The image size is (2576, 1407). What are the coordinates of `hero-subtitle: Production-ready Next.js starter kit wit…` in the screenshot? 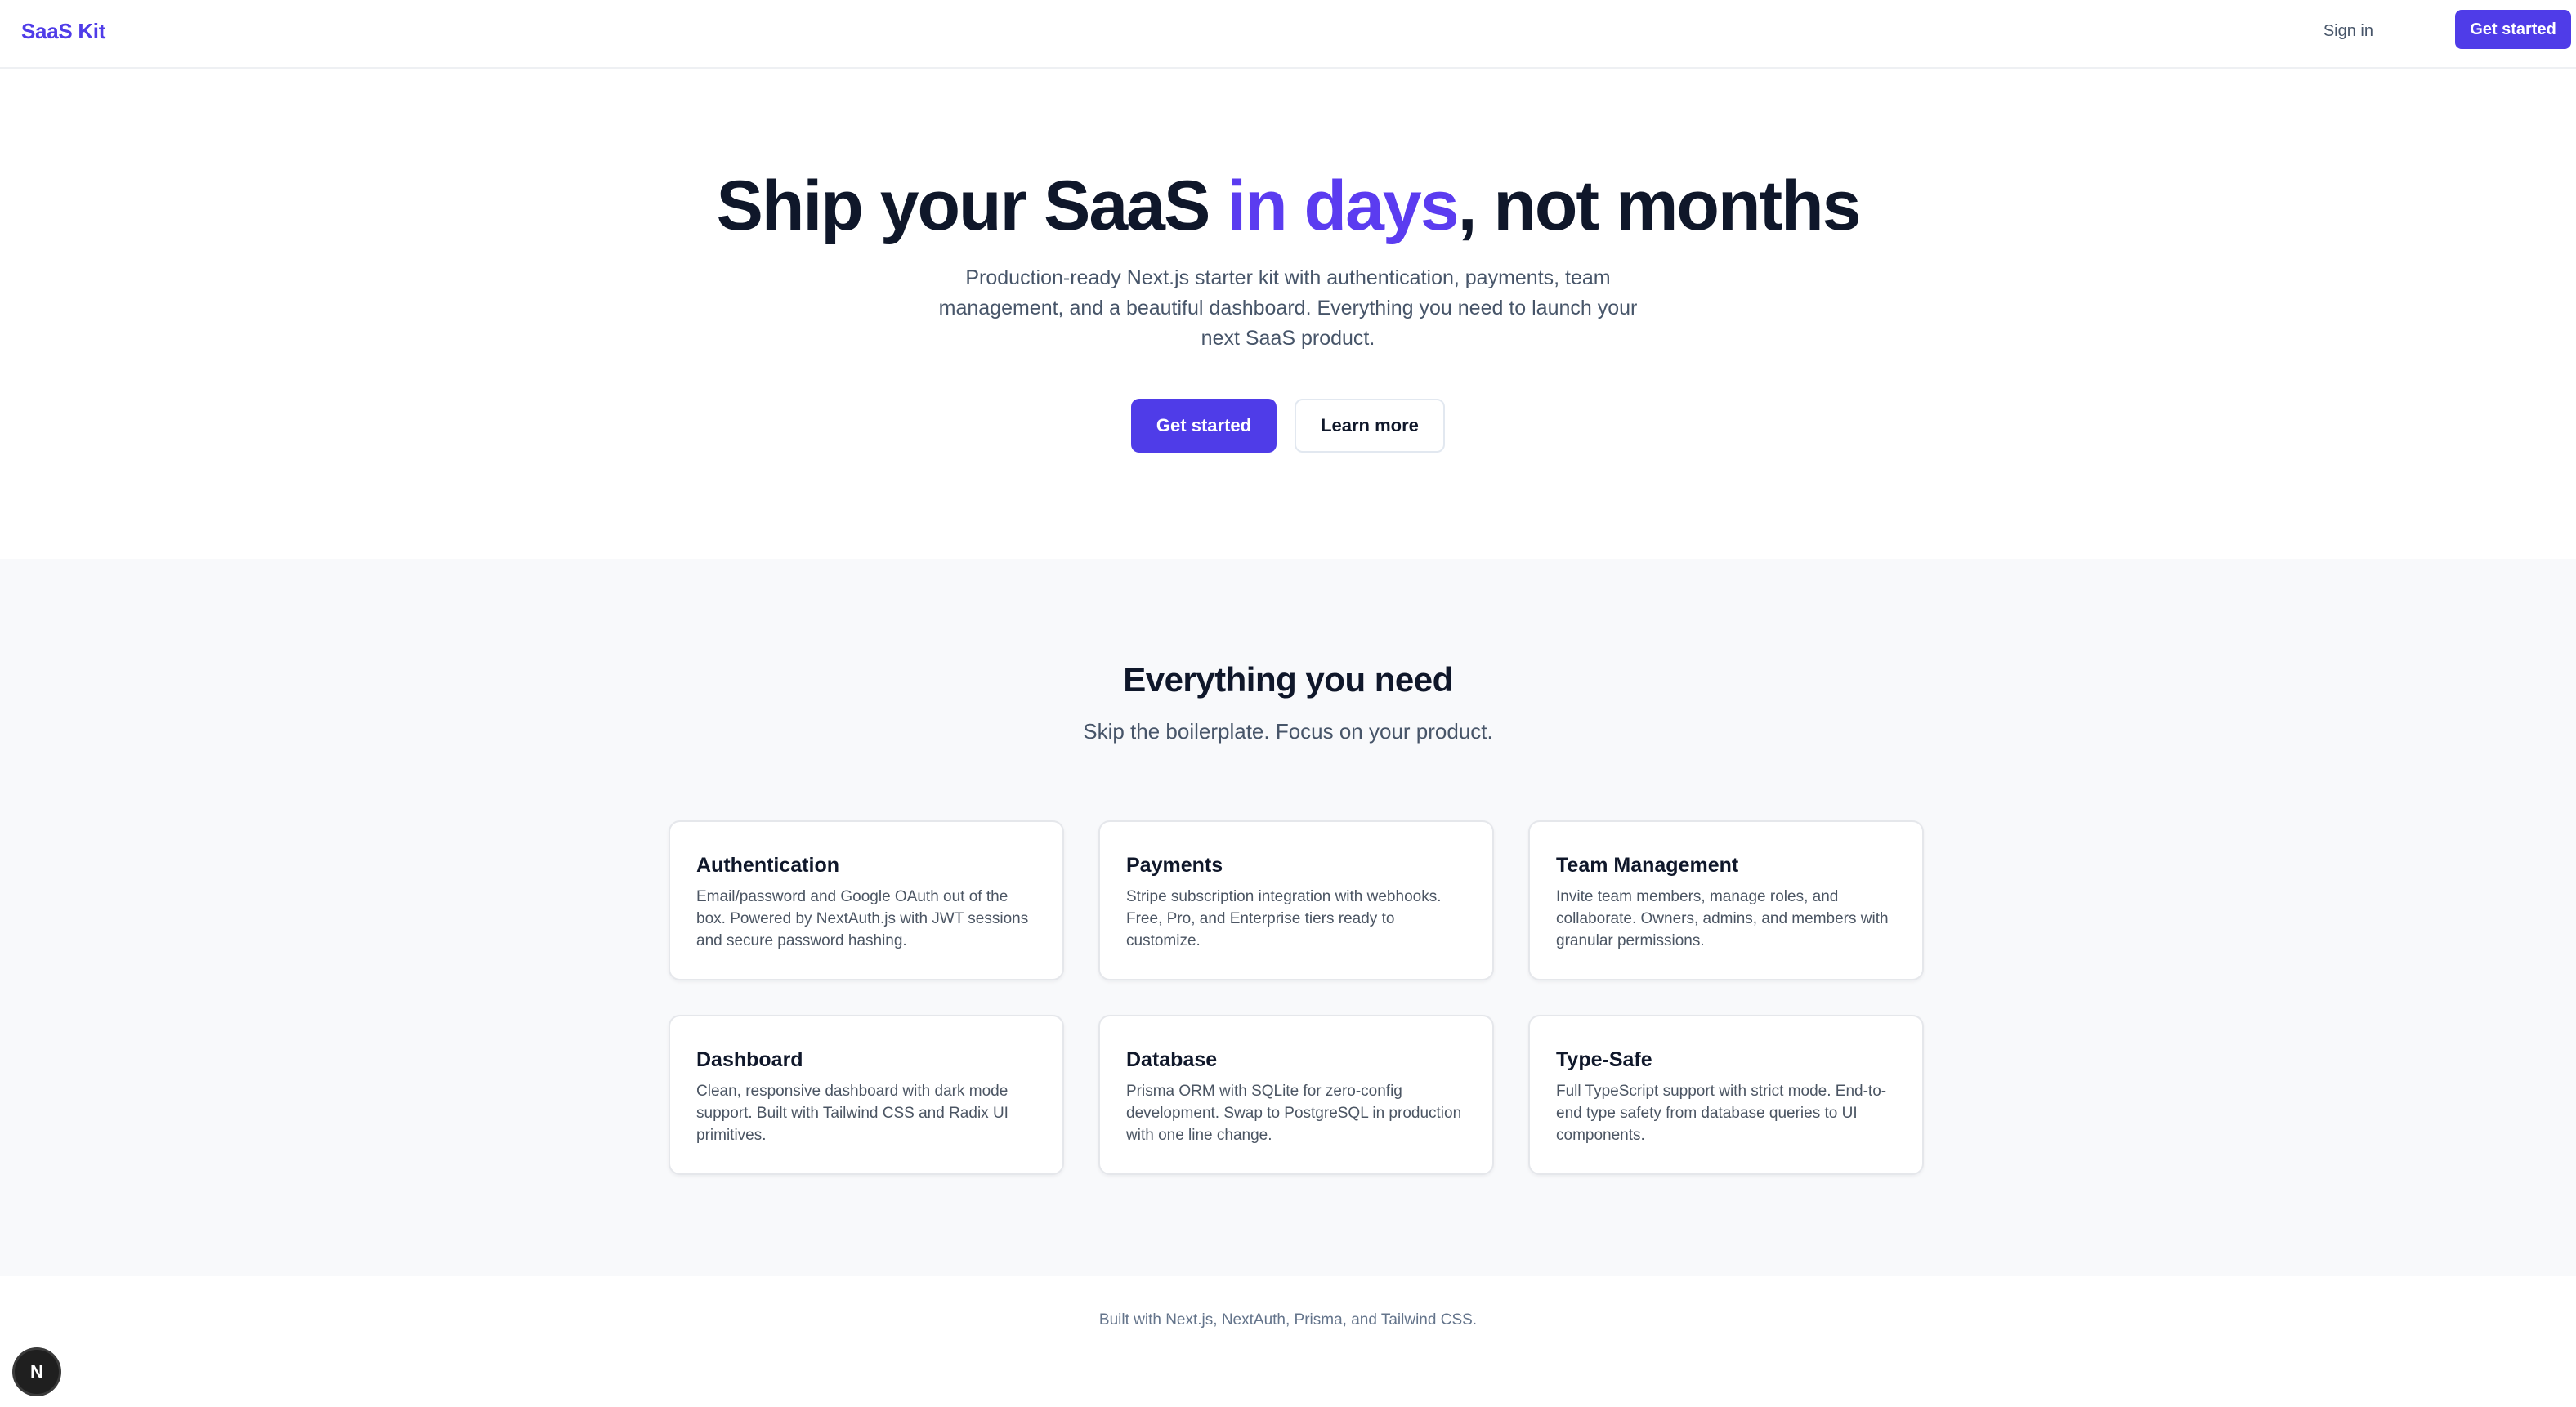 It's located at (1288, 308).